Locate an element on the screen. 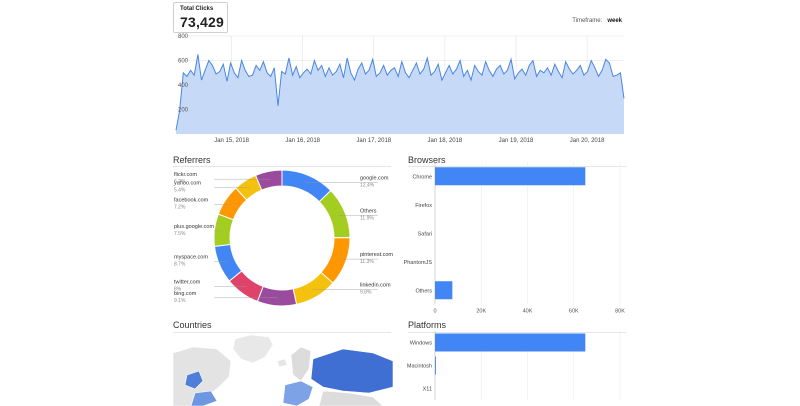 The width and height of the screenshot is (800, 406). slice-label: Others is located at coordinates (368, 211).